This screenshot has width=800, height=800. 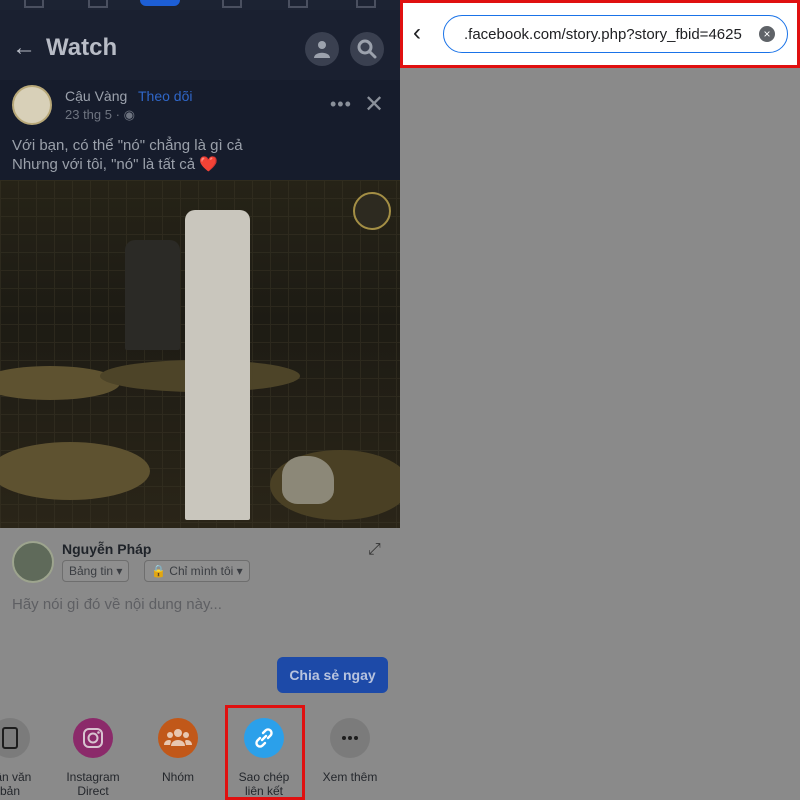 What do you see at coordinates (104, 164) in the screenshot?
I see `caption-line-2-text: Nhưng với tôi, "nó" là tất cả` at bounding box center [104, 164].